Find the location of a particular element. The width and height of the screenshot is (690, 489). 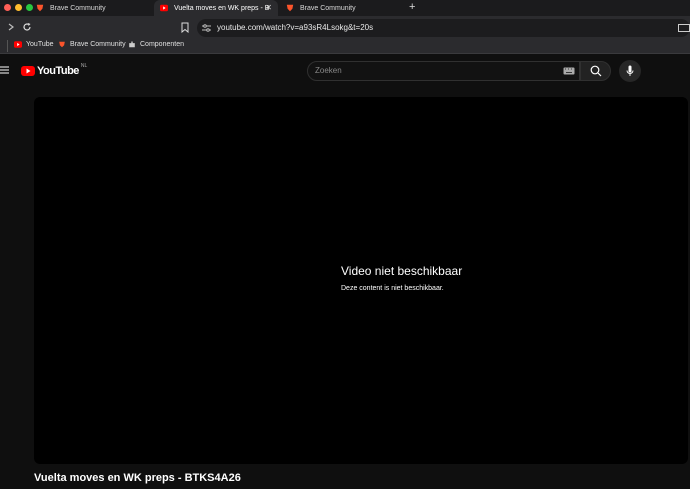

tab-label: Vuelta moves en WK preps - B is located at coordinates (222, 8).